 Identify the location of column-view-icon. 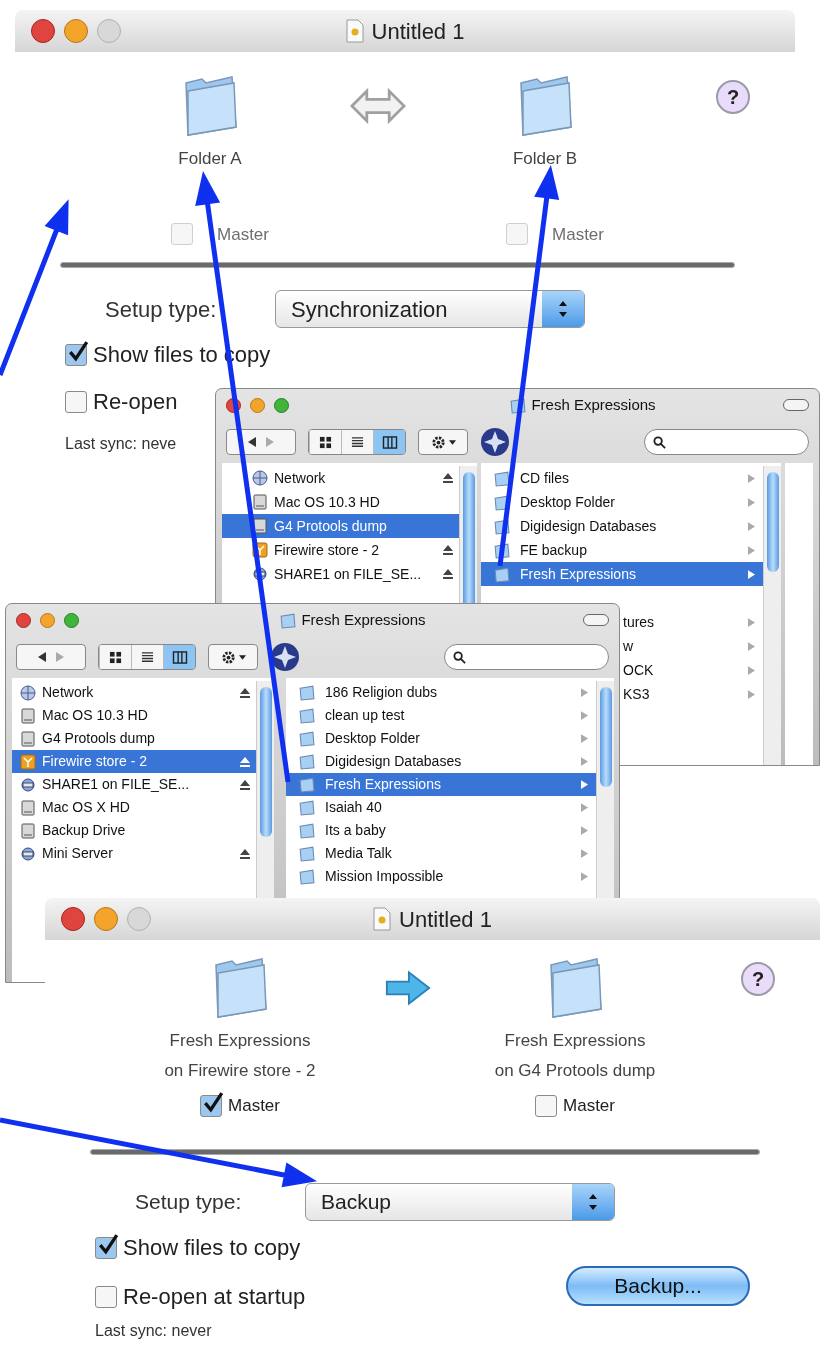
(179, 657).